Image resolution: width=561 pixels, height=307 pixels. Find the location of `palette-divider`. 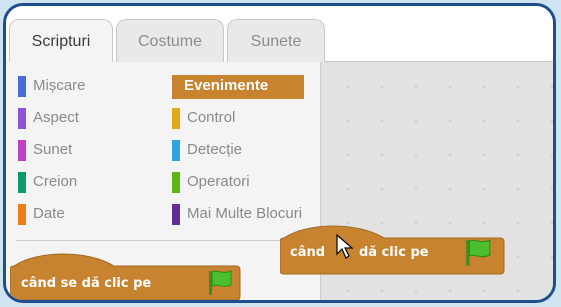

palette-divider is located at coordinates (168, 240).